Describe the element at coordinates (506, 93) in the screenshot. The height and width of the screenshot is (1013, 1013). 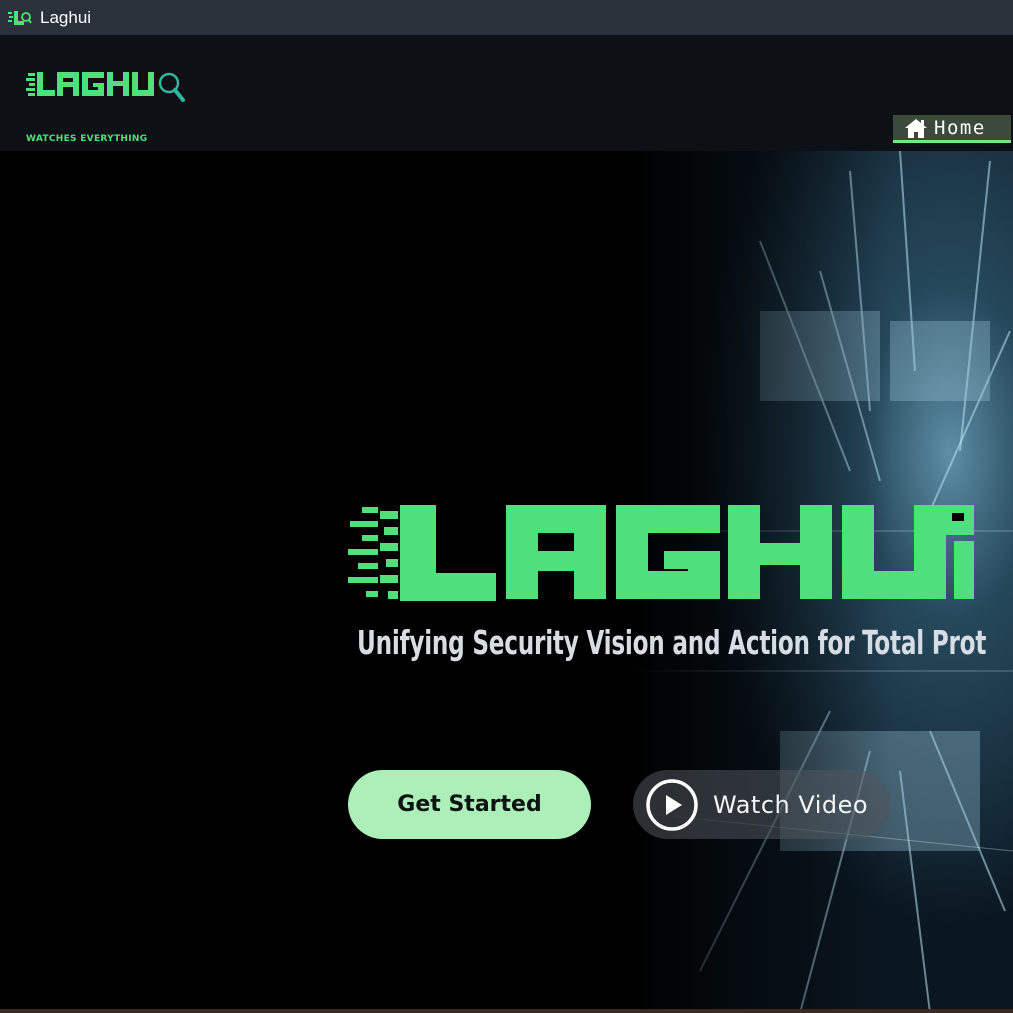
I see `site-header: WATCHES EVERYTHING Home` at that location.